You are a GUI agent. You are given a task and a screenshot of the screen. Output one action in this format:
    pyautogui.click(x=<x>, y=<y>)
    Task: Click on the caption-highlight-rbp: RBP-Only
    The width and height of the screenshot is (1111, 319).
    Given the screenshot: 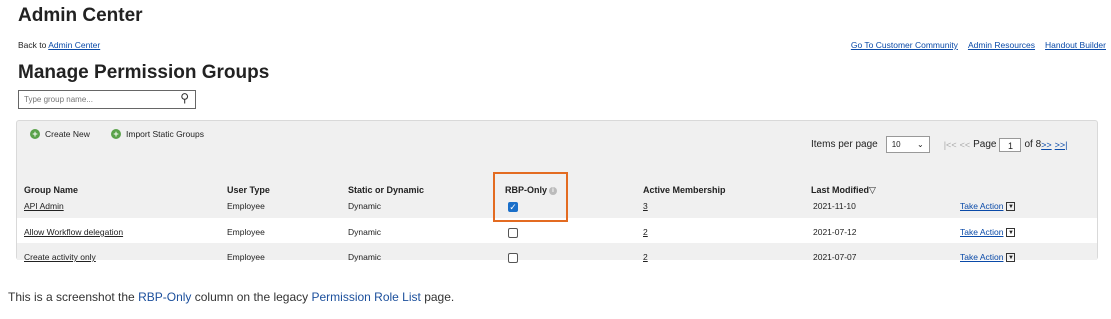 What is the action you would take?
    pyautogui.click(x=165, y=297)
    